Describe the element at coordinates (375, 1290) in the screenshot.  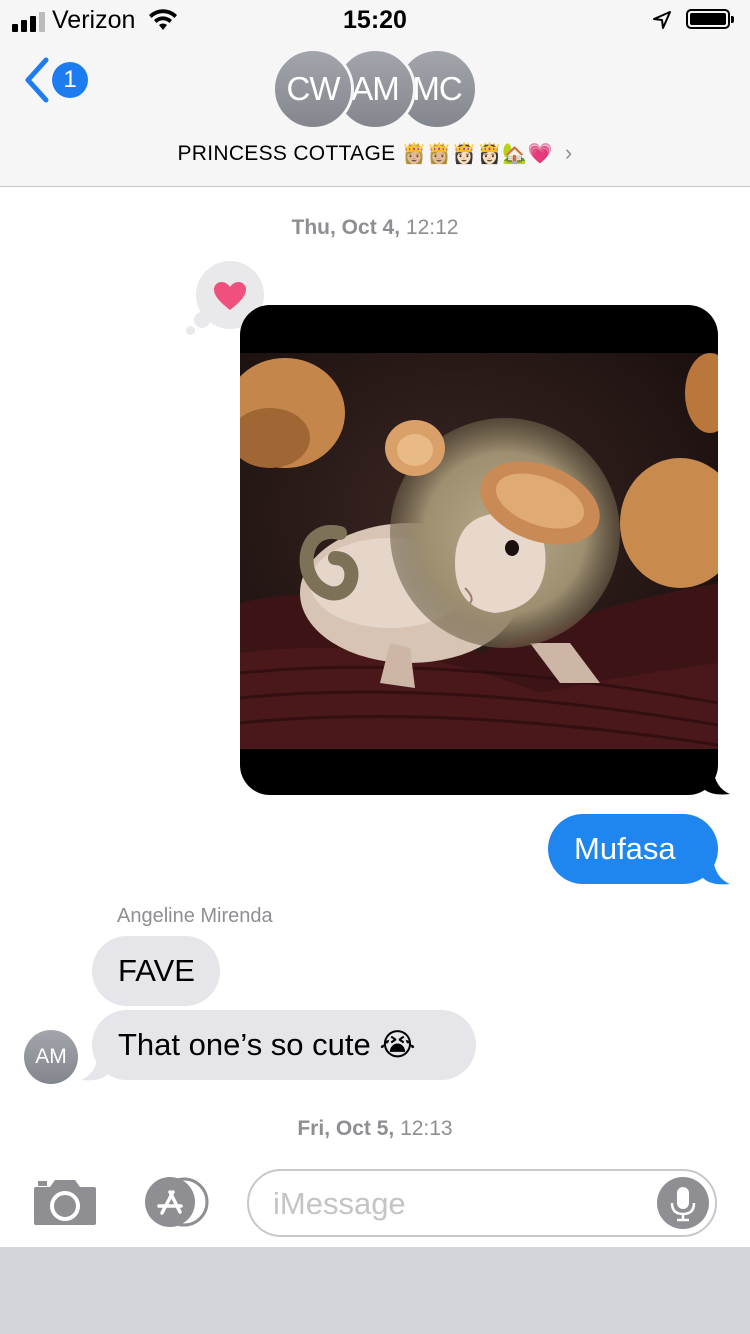
I see `keyboard-area` at that location.